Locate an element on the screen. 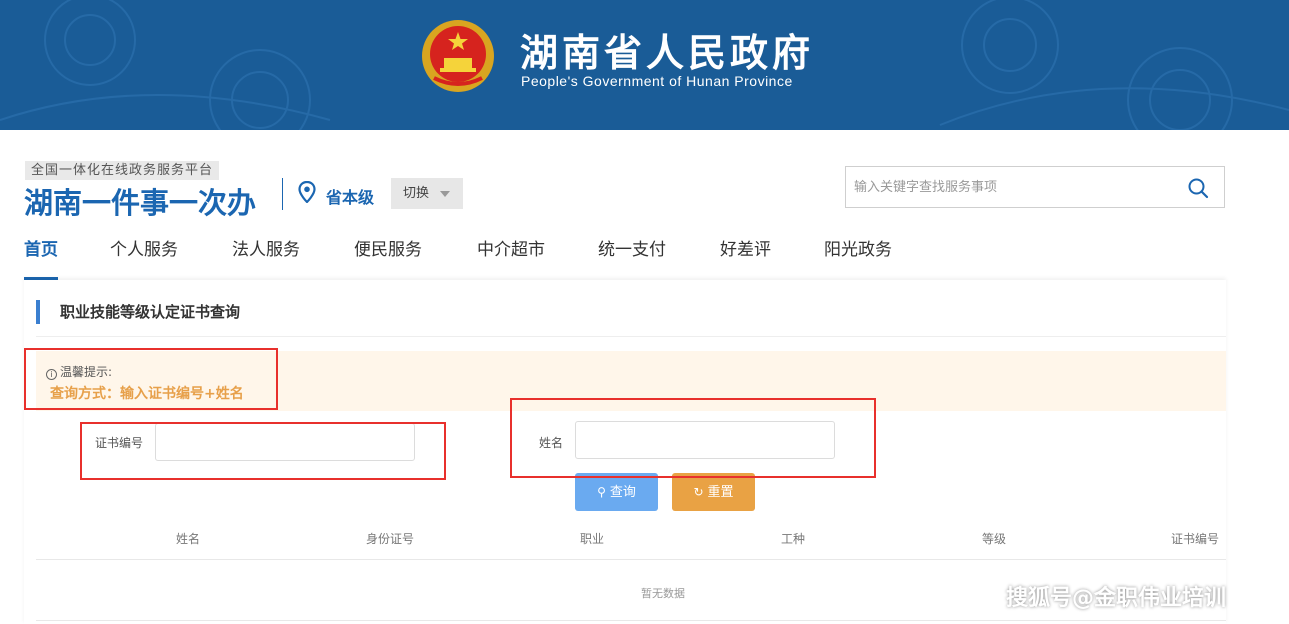 The width and height of the screenshot is (1289, 624). nav-item-personal: 个人服务 is located at coordinates (144, 258).